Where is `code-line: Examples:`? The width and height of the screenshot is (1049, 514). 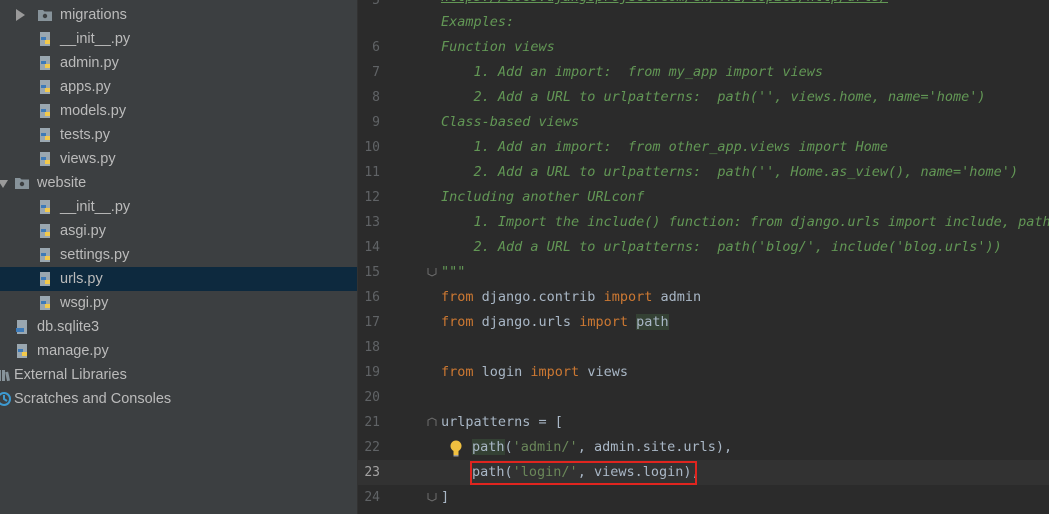
code-line: Examples: is located at coordinates (478, 22).